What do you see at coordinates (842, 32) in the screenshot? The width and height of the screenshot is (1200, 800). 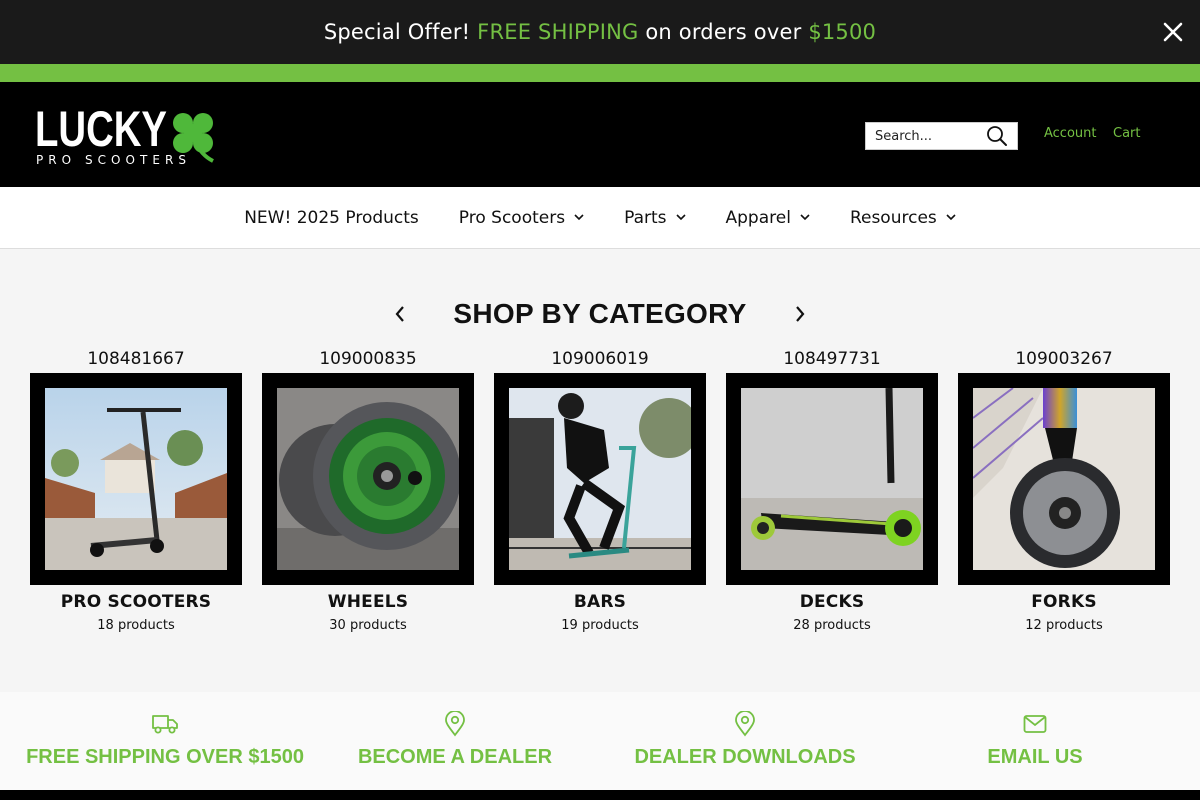 I see `announcement-highlight-amount: $1500` at bounding box center [842, 32].